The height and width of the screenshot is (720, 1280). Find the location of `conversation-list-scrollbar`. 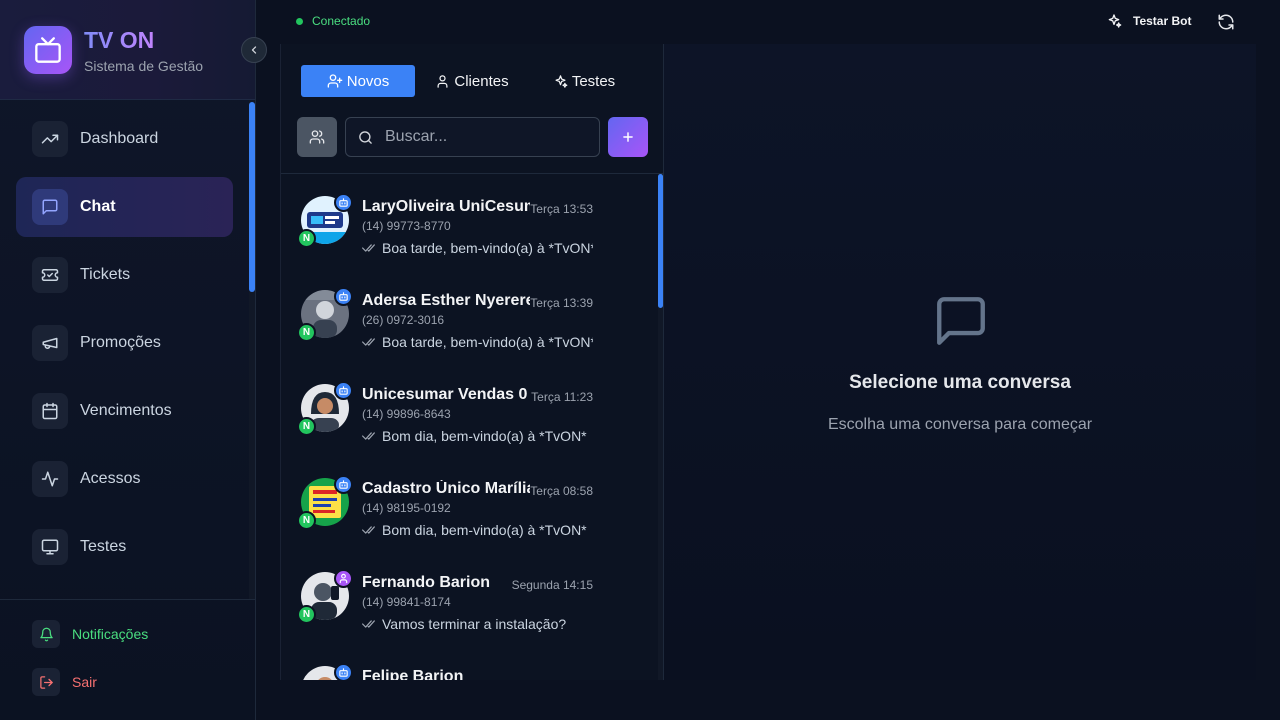

conversation-list-scrollbar is located at coordinates (660, 427).